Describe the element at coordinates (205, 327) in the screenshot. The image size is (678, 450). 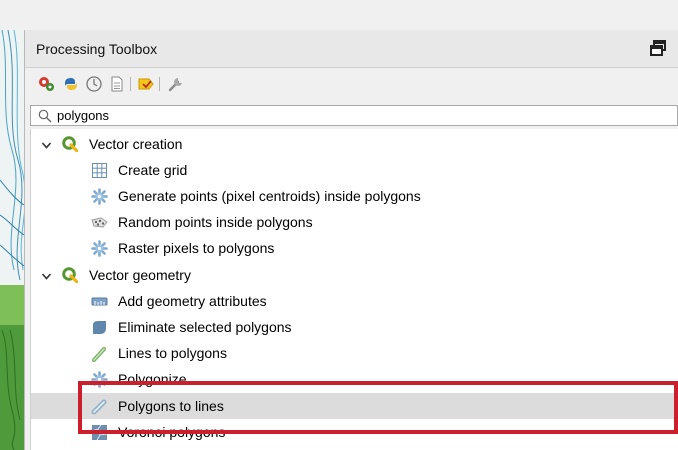
I see `tree-item-label: Eliminate selected polygons` at that location.